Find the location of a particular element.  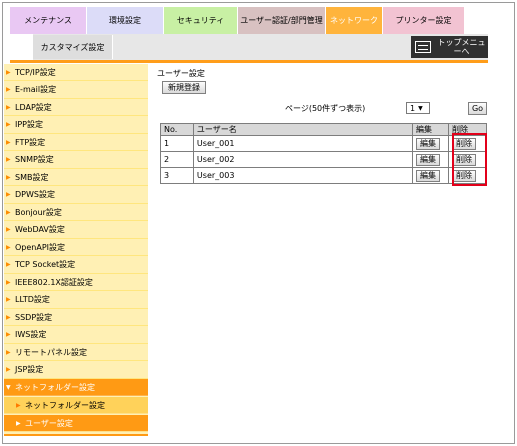

pager-label: ページ(50件ずつ表示) is located at coordinates (325, 108).